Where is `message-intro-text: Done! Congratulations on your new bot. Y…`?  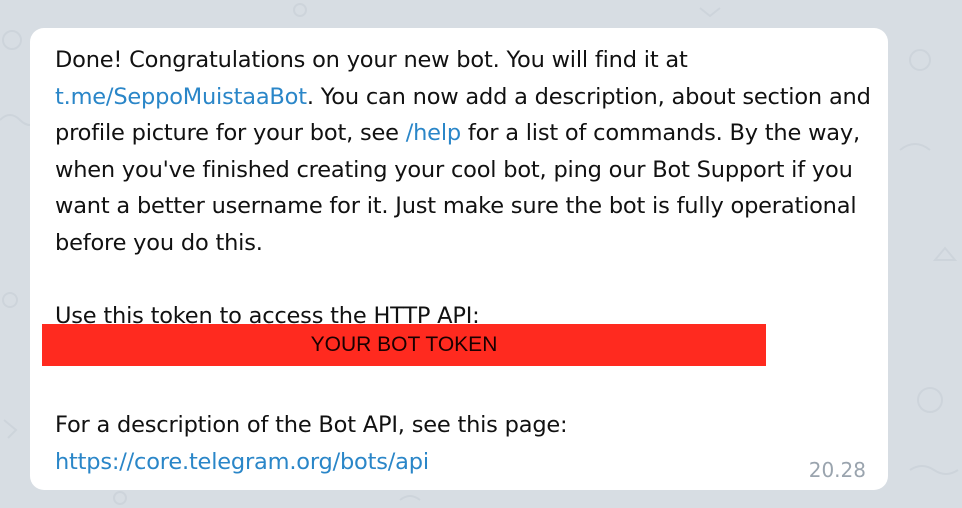
message-intro-text: Done! Congratulations on your new bot. Y… is located at coordinates (371, 60).